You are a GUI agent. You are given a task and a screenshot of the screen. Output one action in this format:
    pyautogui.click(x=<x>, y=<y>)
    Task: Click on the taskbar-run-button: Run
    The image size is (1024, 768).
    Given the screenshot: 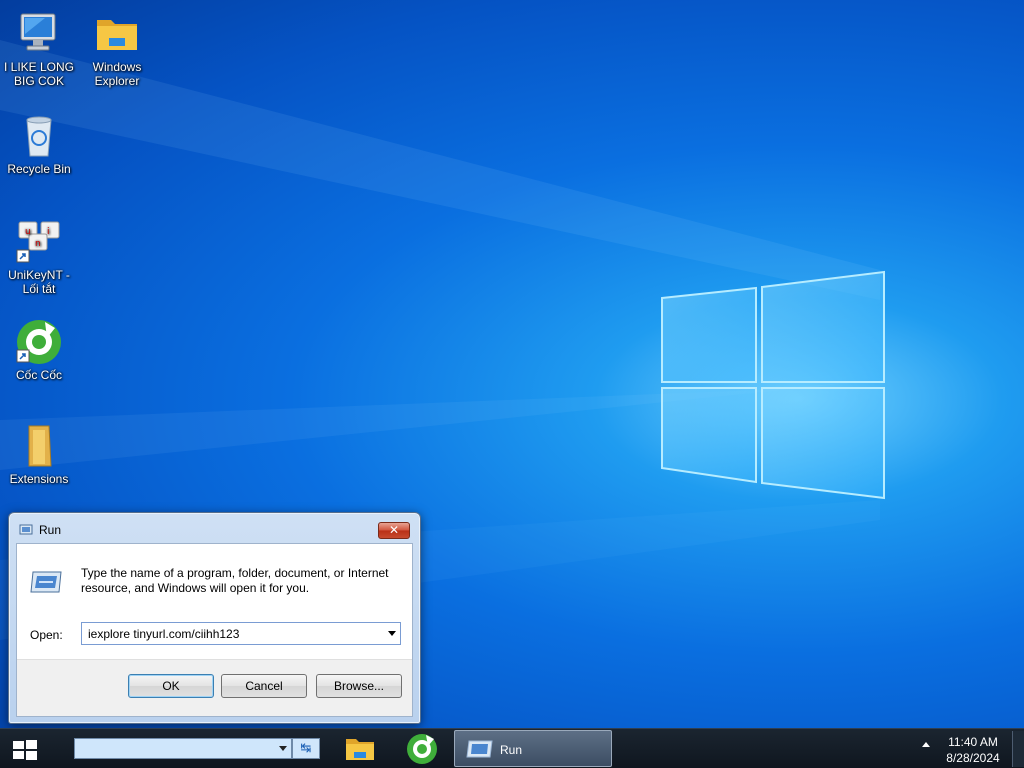 What is the action you would take?
    pyautogui.click(x=533, y=748)
    